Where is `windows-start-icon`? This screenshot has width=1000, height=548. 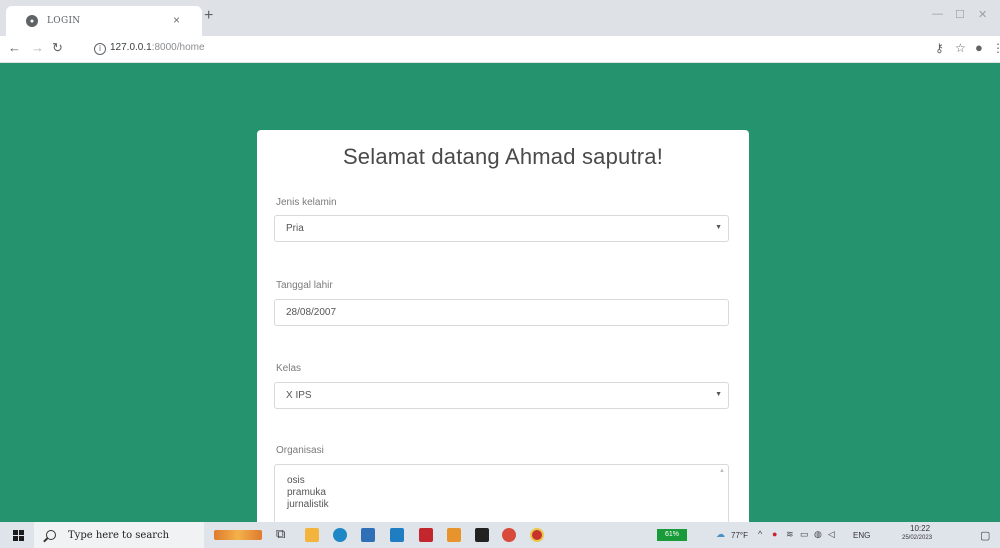
windows-start-icon is located at coordinates (18, 535).